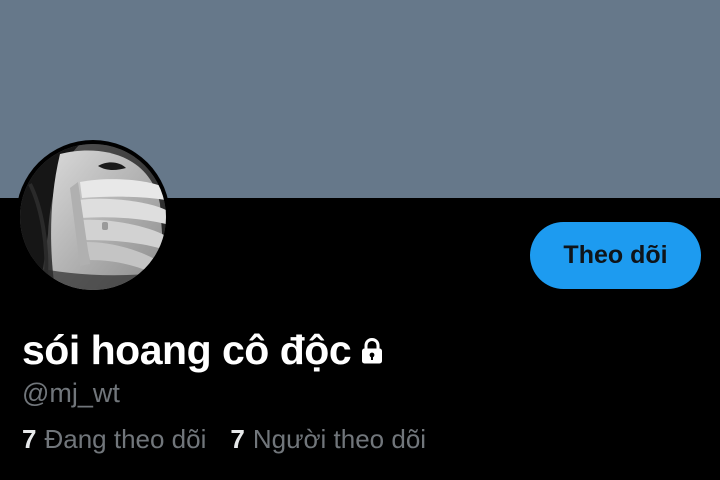  I want to click on profile-avatar, so click(93, 217).